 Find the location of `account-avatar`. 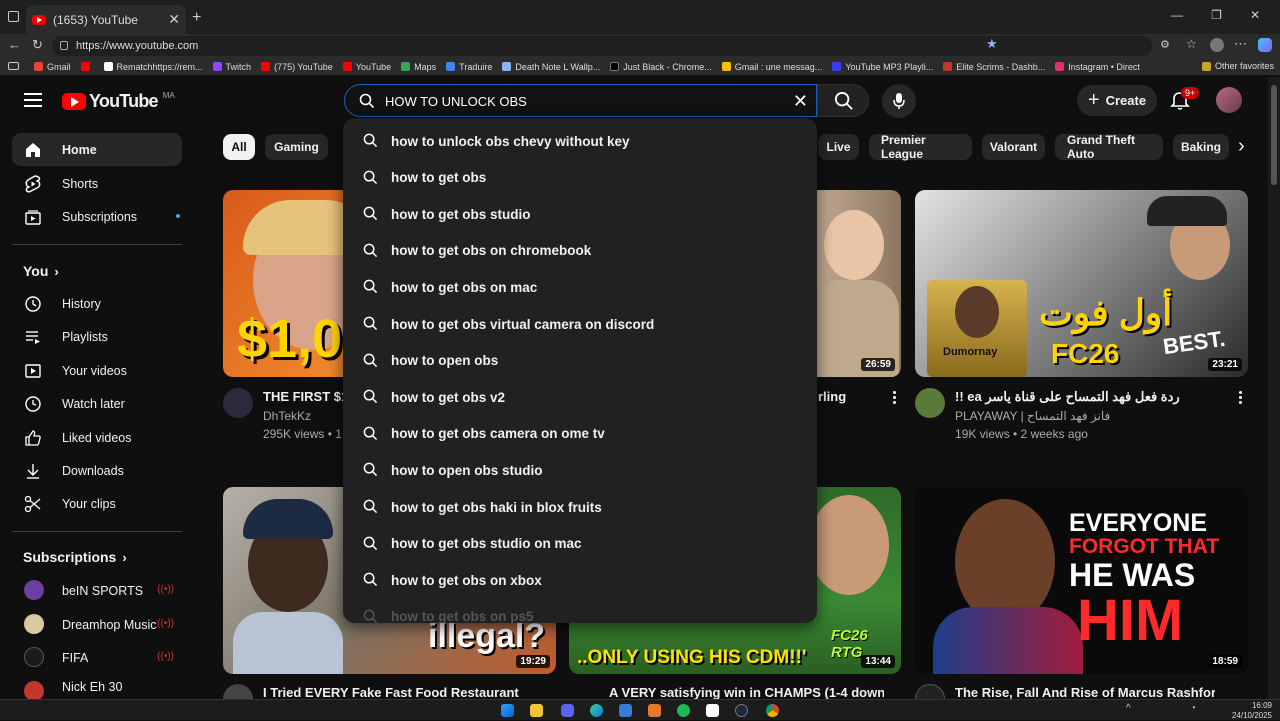

account-avatar is located at coordinates (1229, 100).